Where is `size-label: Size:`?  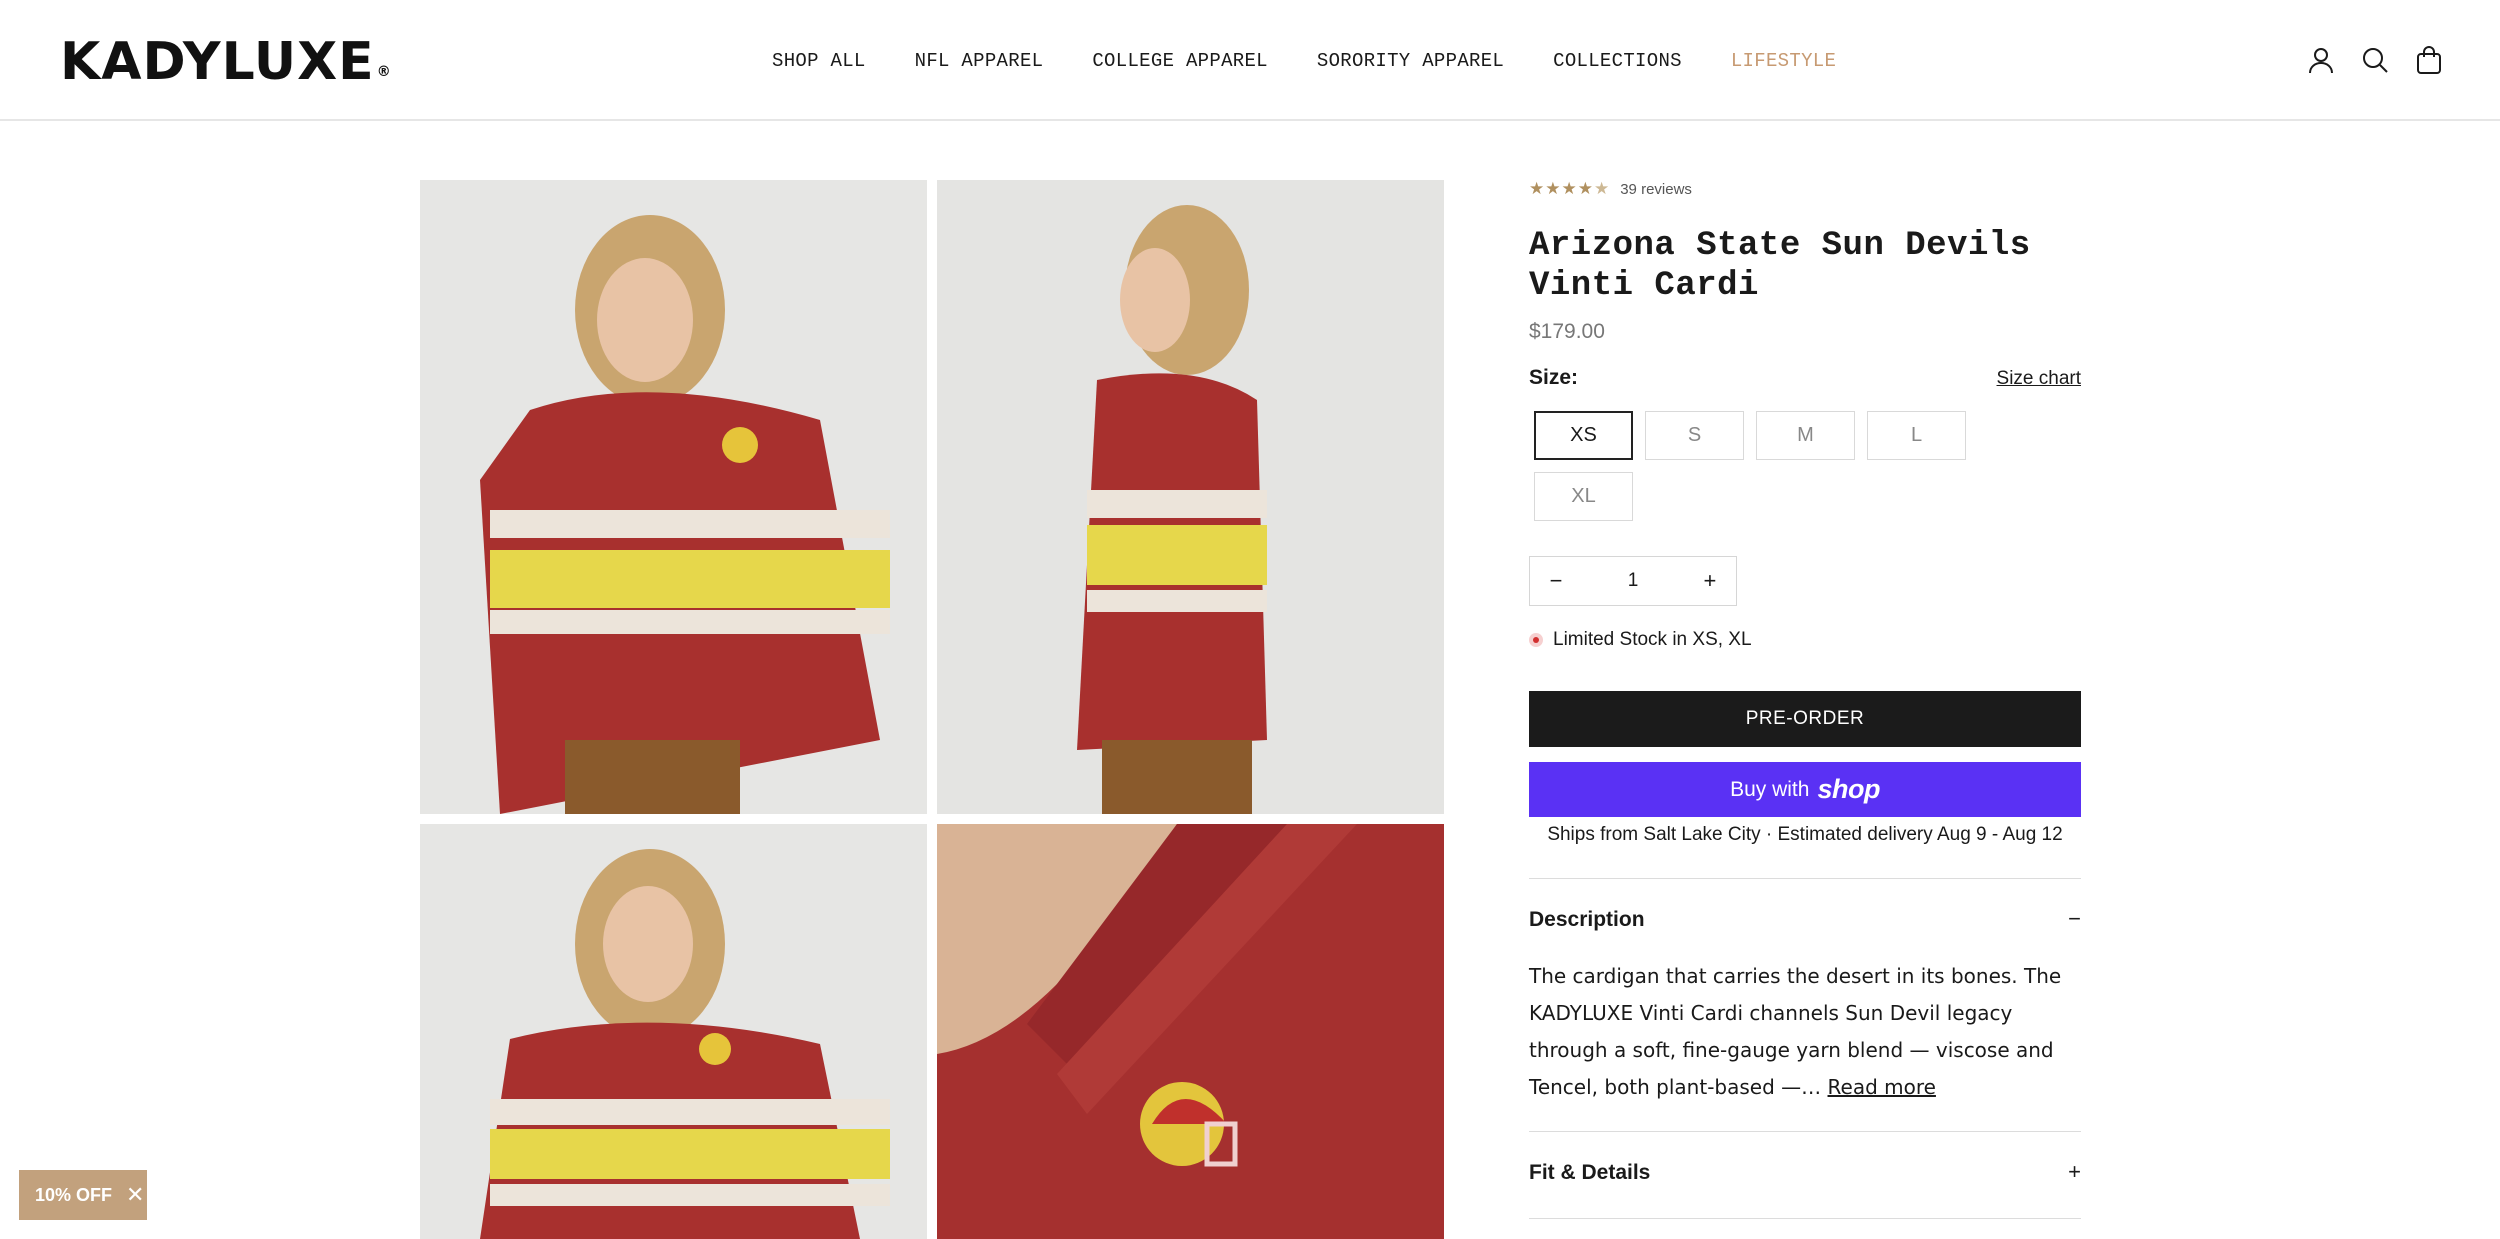
size-label: Size: is located at coordinates (1554, 377).